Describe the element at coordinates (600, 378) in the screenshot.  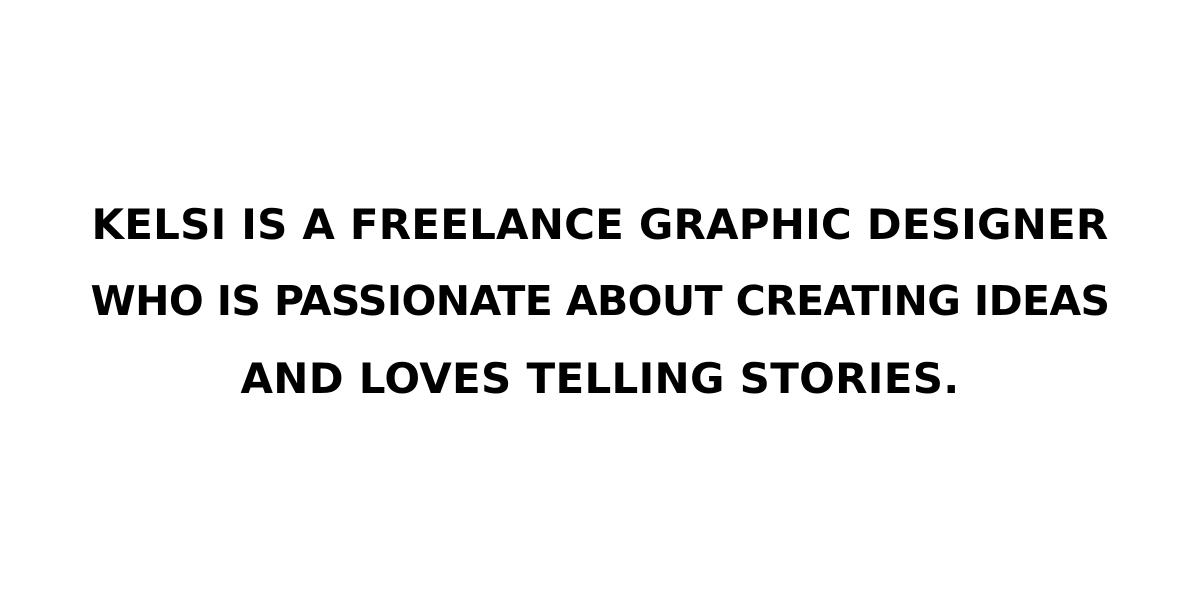
I see `bio-line-3: AND LOVES TELLING STORIES.` at that location.